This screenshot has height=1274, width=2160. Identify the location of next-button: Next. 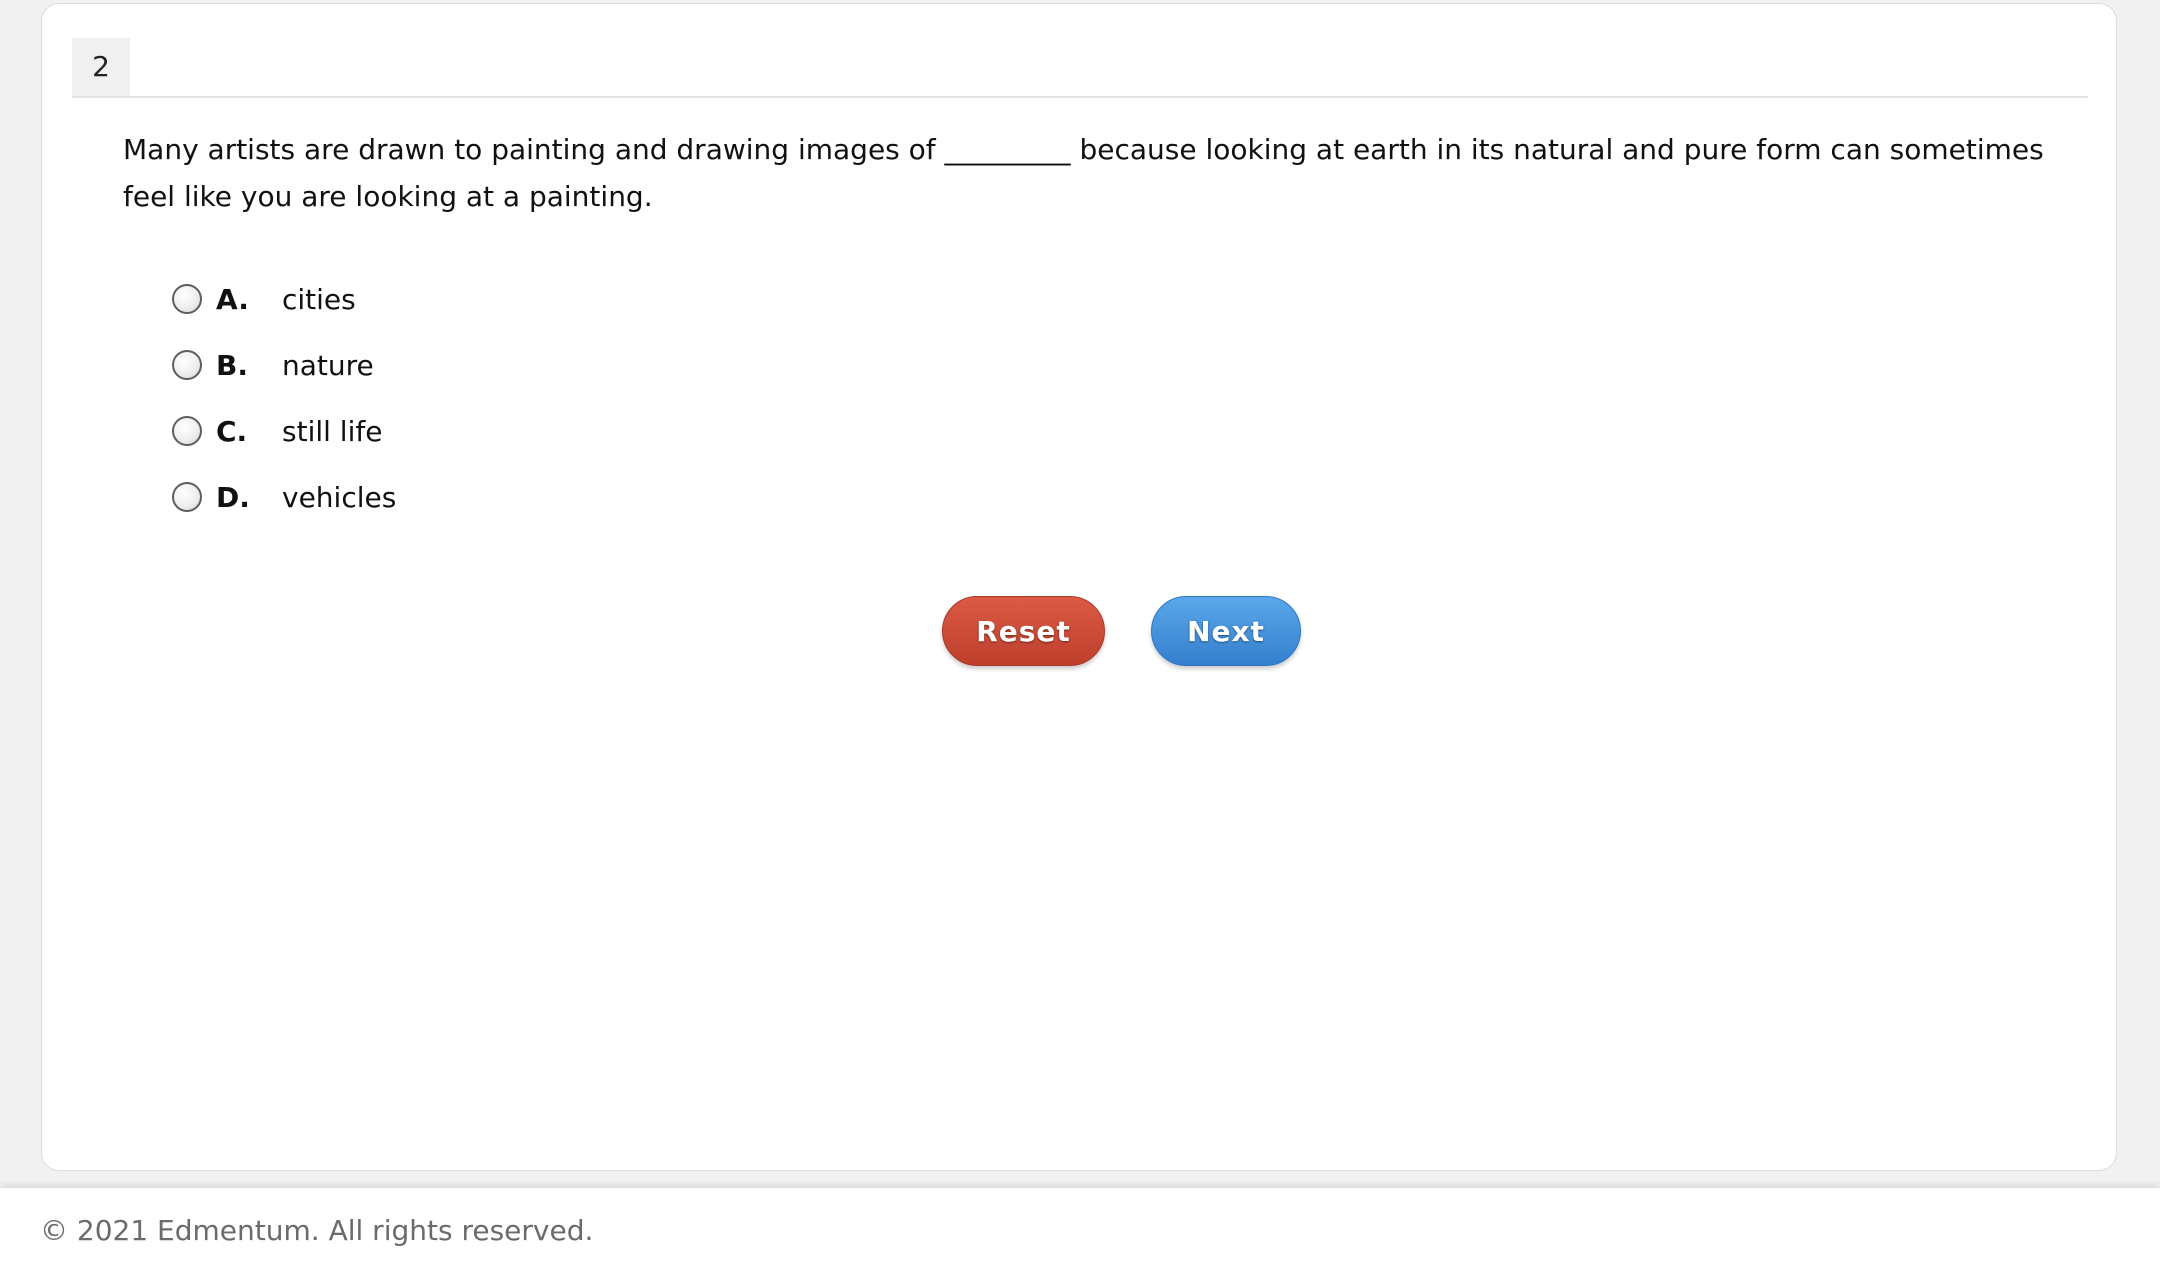
(1226, 631).